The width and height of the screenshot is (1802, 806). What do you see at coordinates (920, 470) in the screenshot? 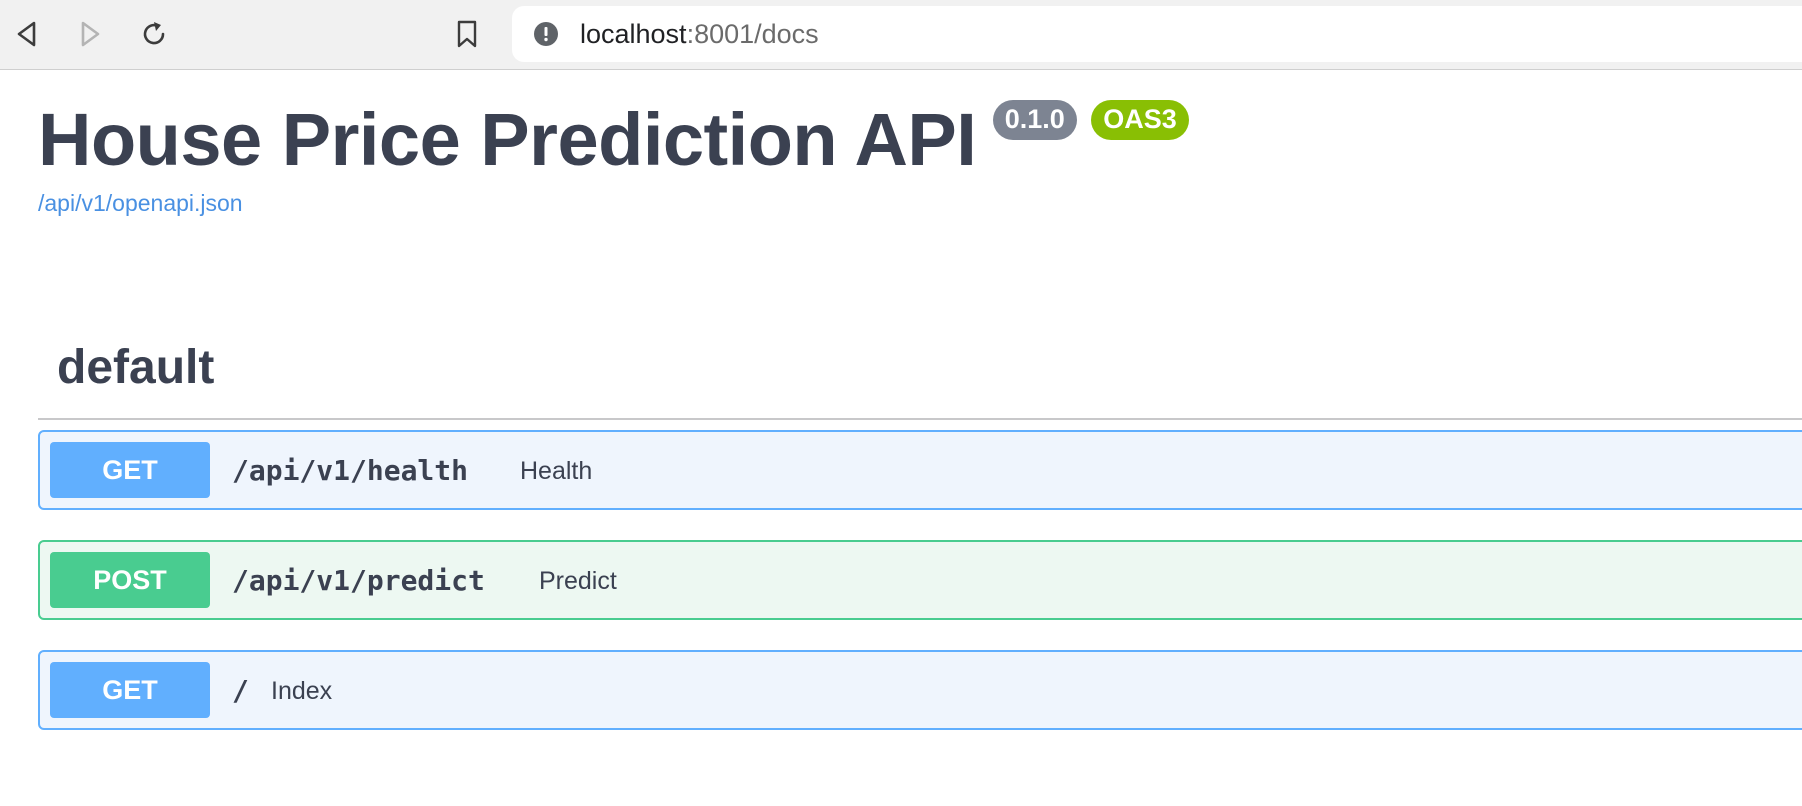
I see `operation-get-health: GET /api/v1/health Health` at bounding box center [920, 470].